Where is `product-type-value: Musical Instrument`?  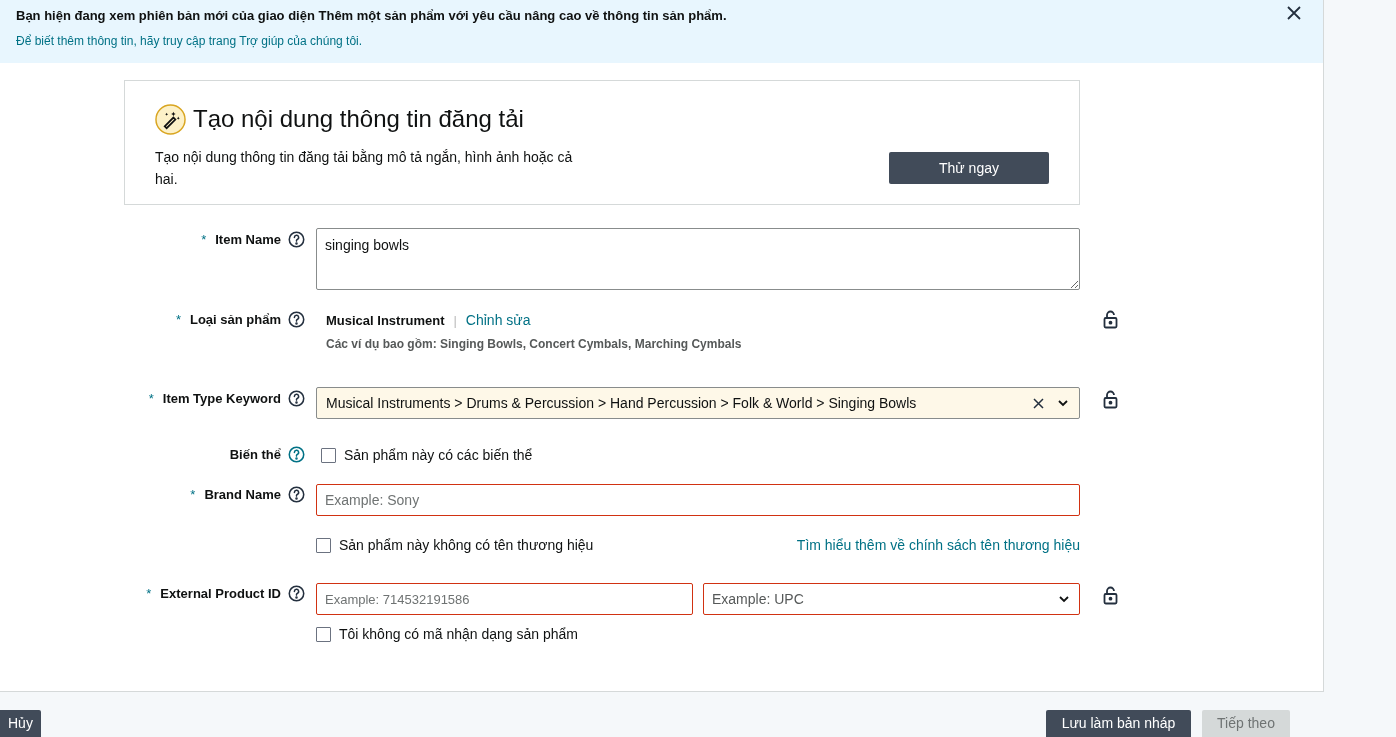
product-type-value: Musical Instrument is located at coordinates (385, 320).